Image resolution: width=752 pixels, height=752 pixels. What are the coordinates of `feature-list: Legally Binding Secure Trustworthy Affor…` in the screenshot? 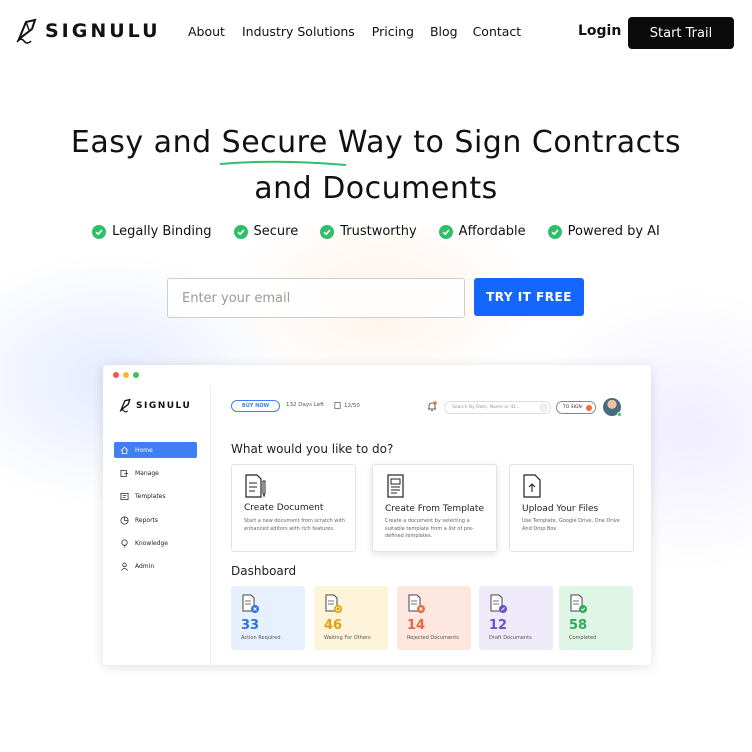 It's located at (376, 231).